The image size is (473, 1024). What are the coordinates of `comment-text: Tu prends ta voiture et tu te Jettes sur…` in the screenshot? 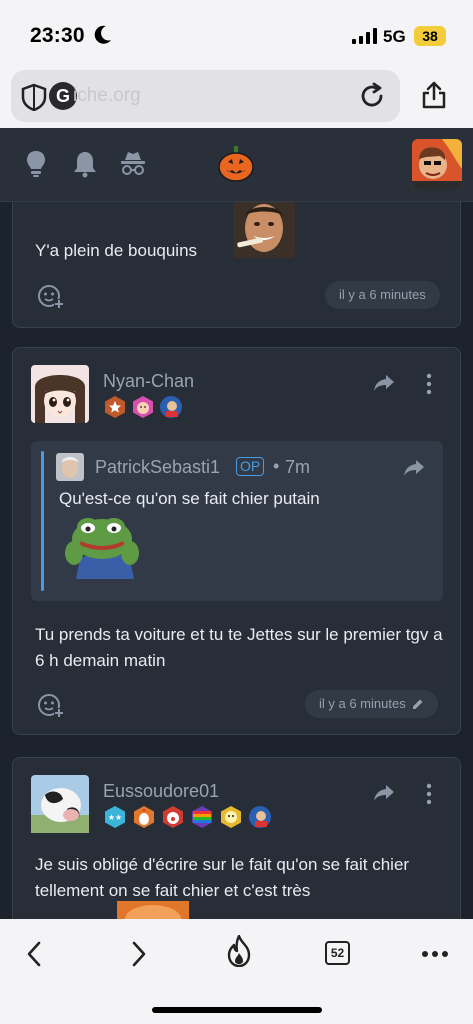 It's located at (239, 647).